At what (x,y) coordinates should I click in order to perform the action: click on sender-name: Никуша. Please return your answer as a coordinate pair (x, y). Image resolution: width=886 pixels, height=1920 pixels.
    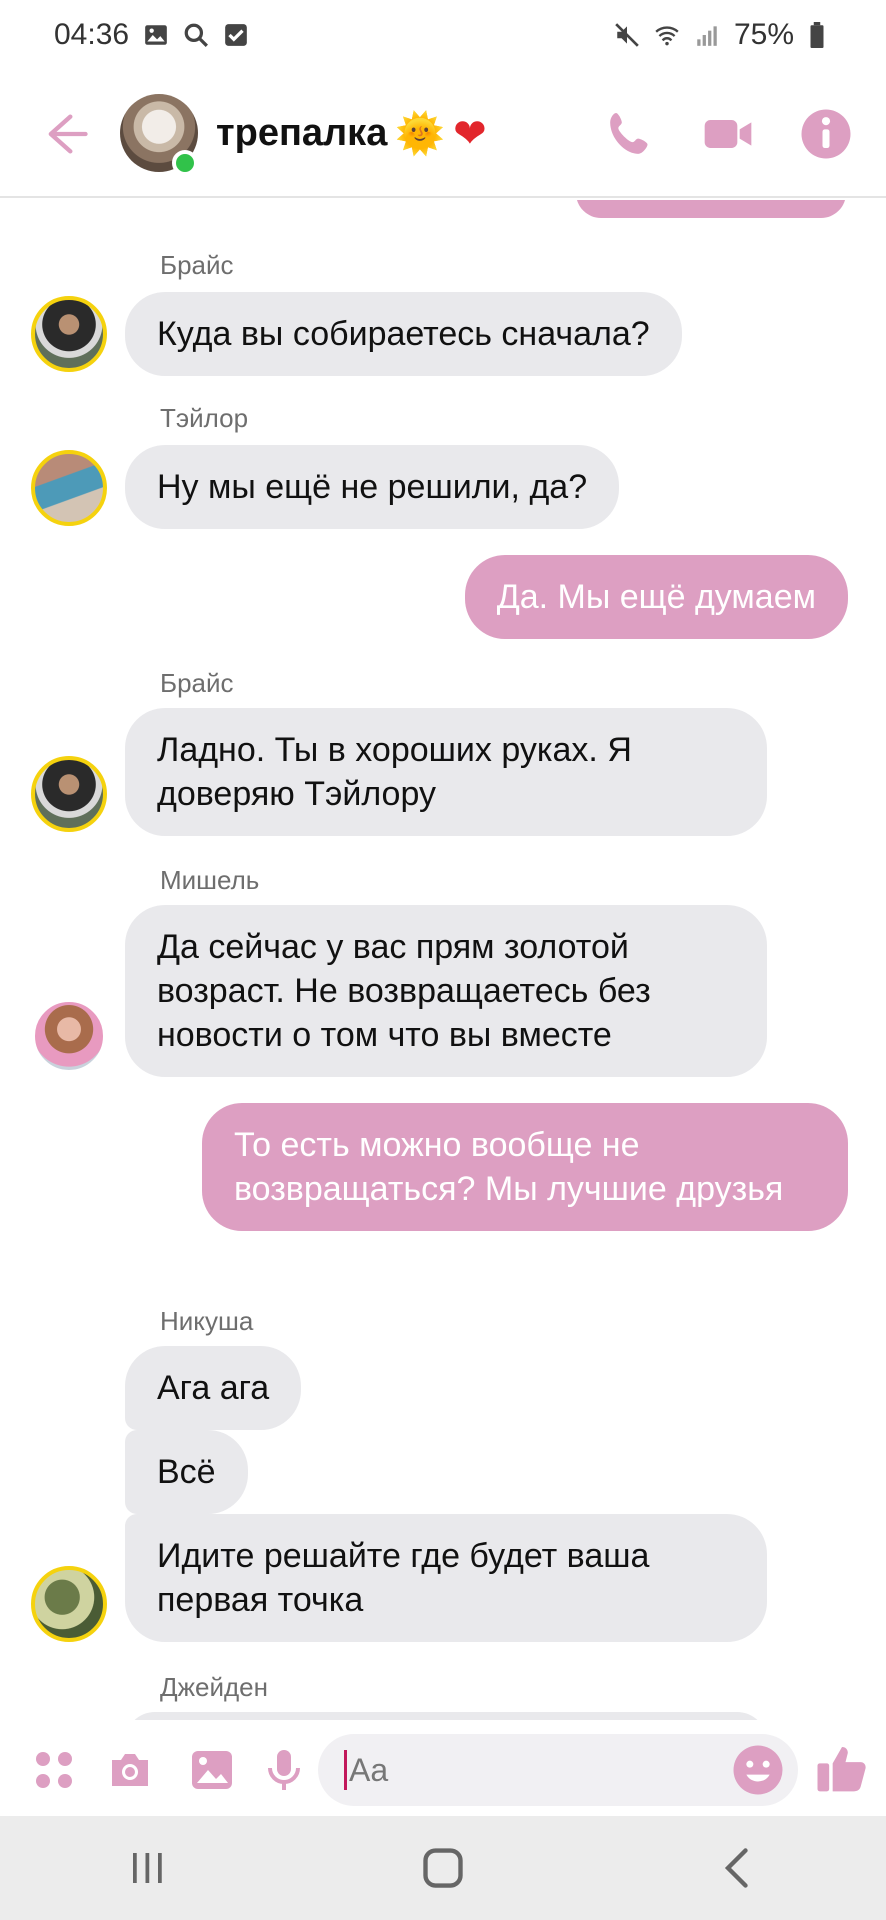
    Looking at the image, I should click on (207, 1321).